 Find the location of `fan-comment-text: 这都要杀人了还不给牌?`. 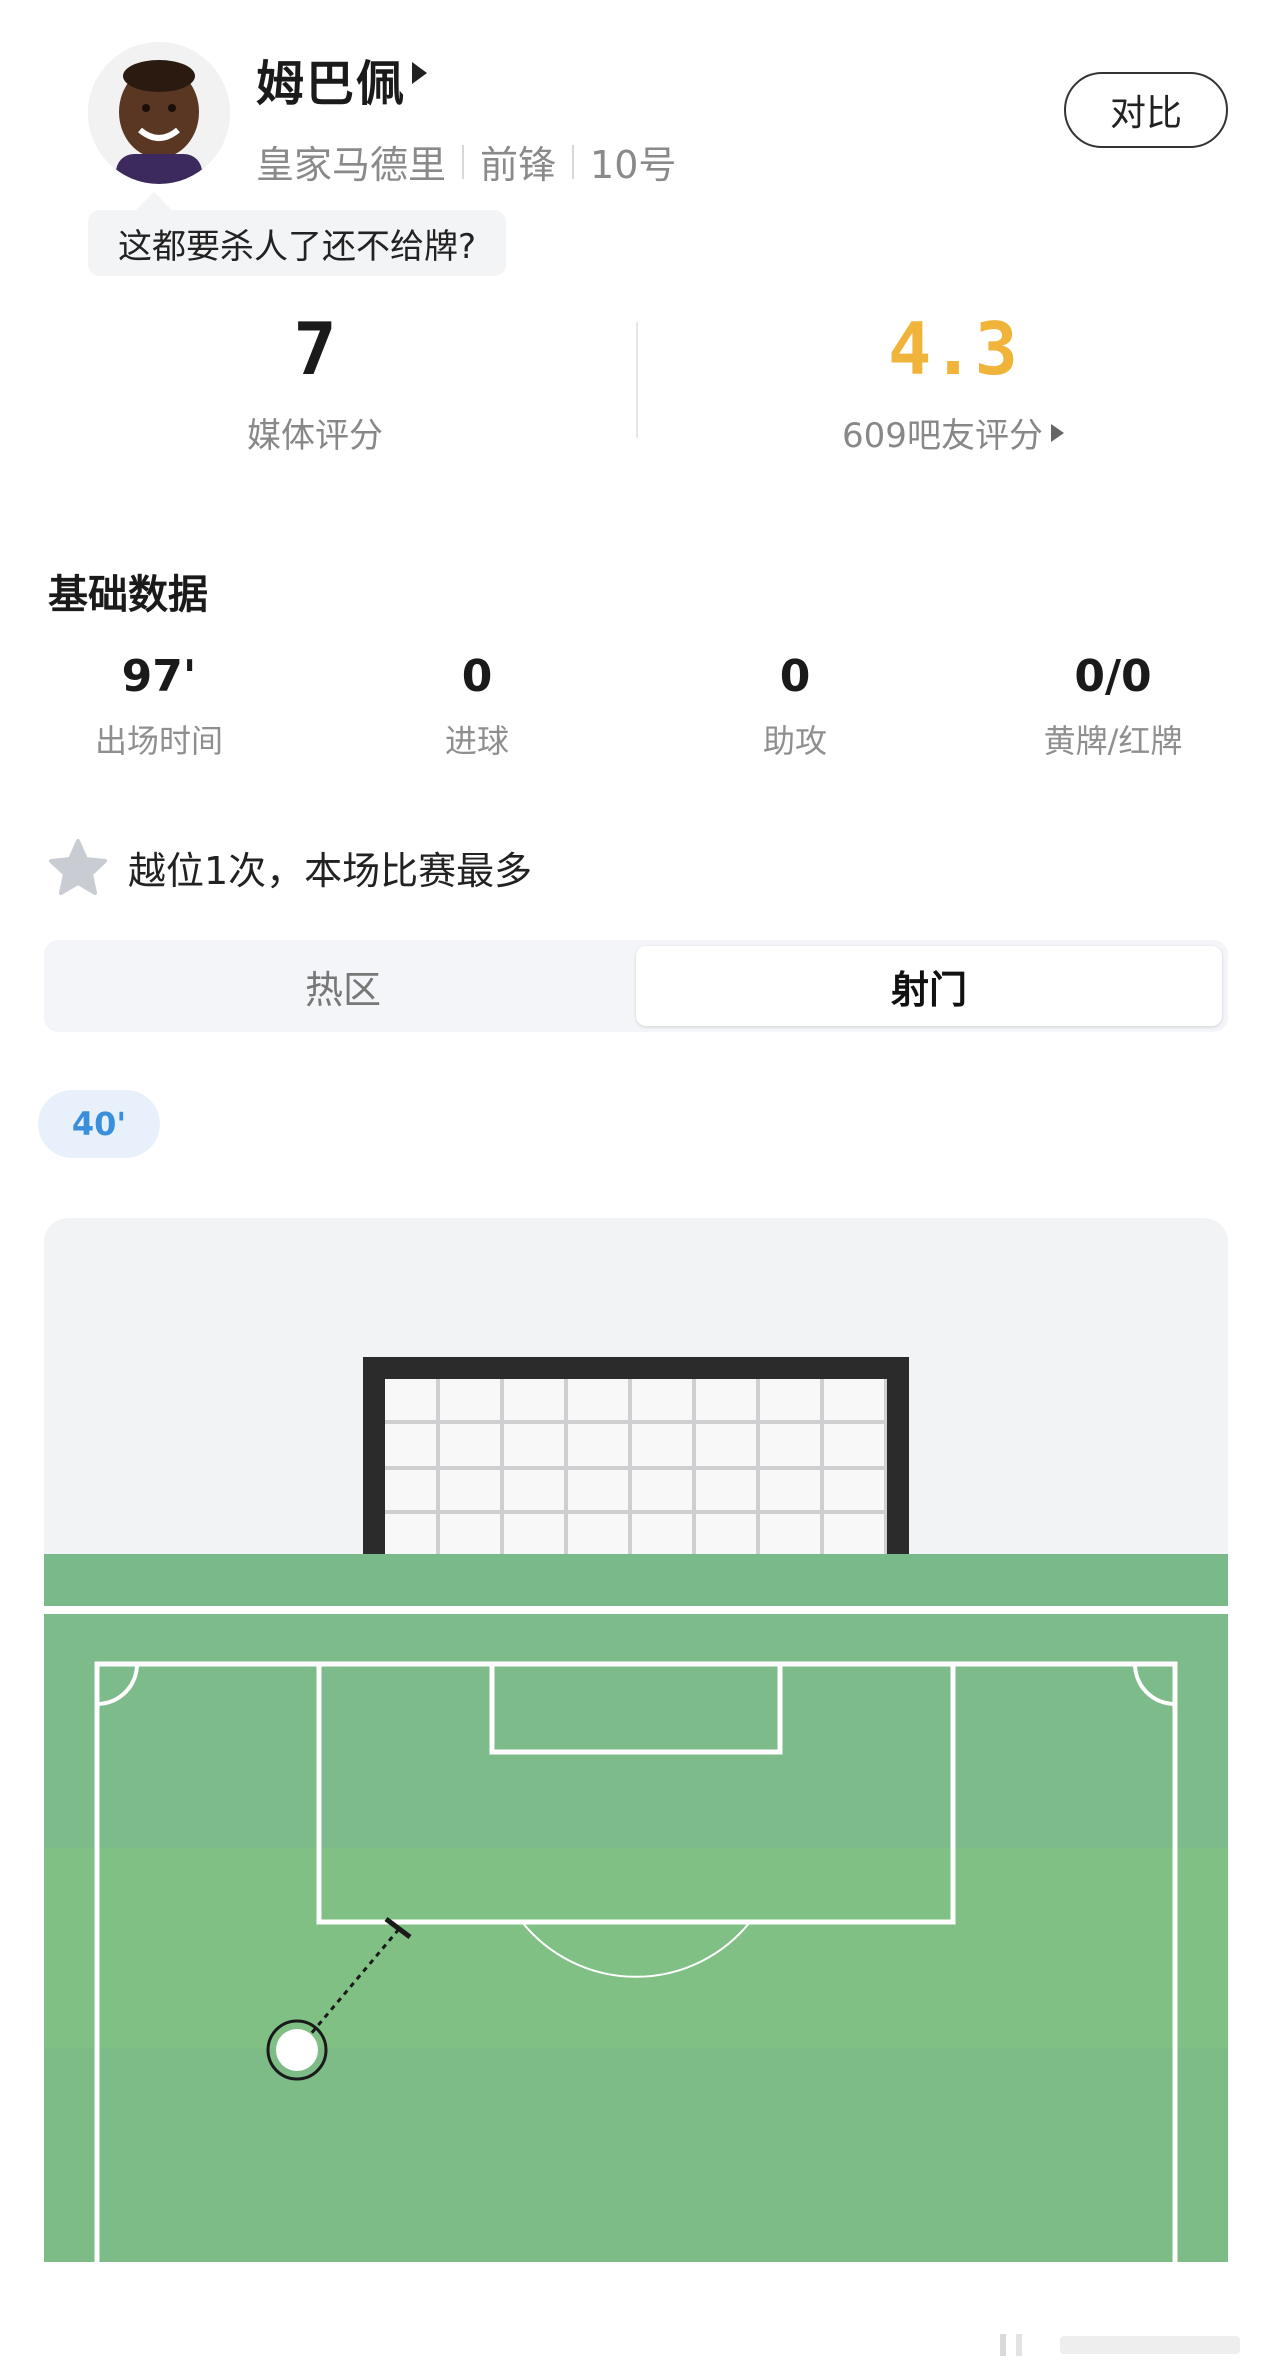

fan-comment-text: 这都要杀人了还不给牌? is located at coordinates (297, 246).